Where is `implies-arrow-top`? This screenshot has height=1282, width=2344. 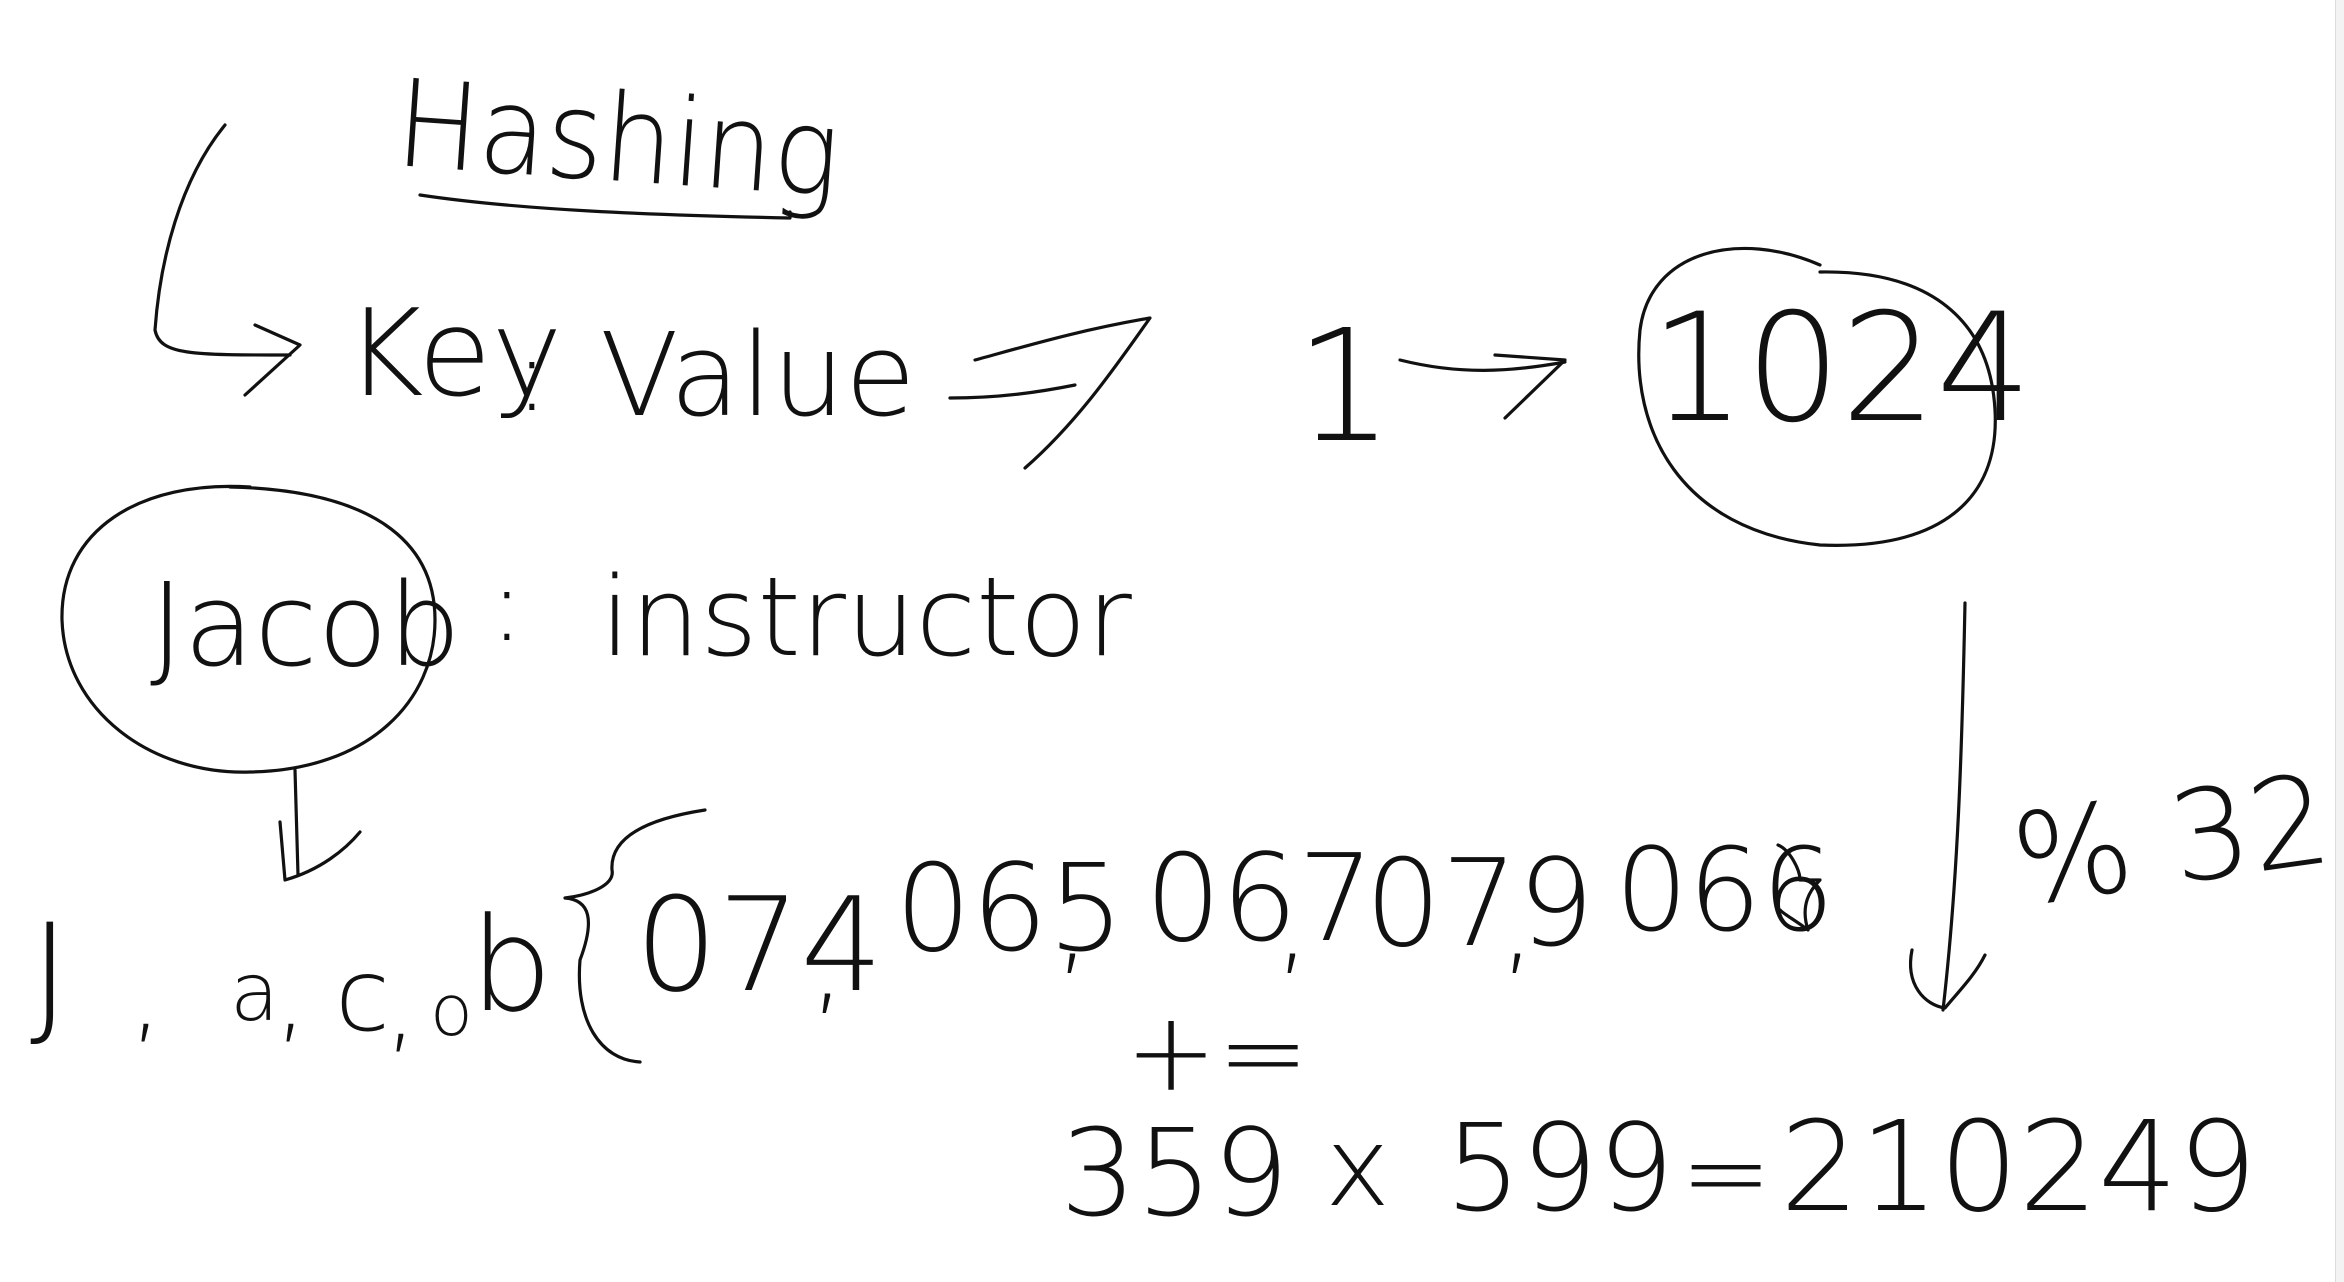
implies-arrow-top is located at coordinates (1062, 393).